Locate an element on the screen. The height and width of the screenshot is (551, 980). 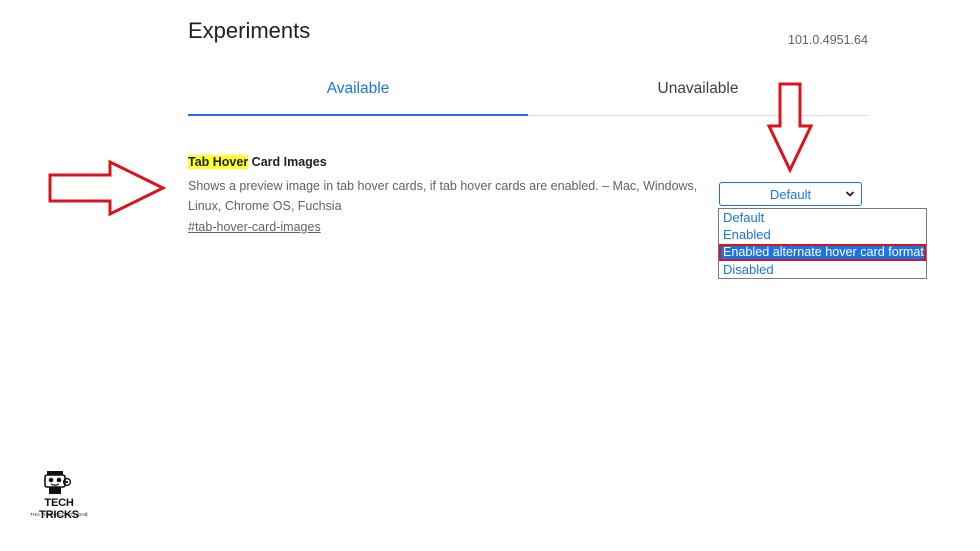
experiment-select: Default is located at coordinates (790, 194).